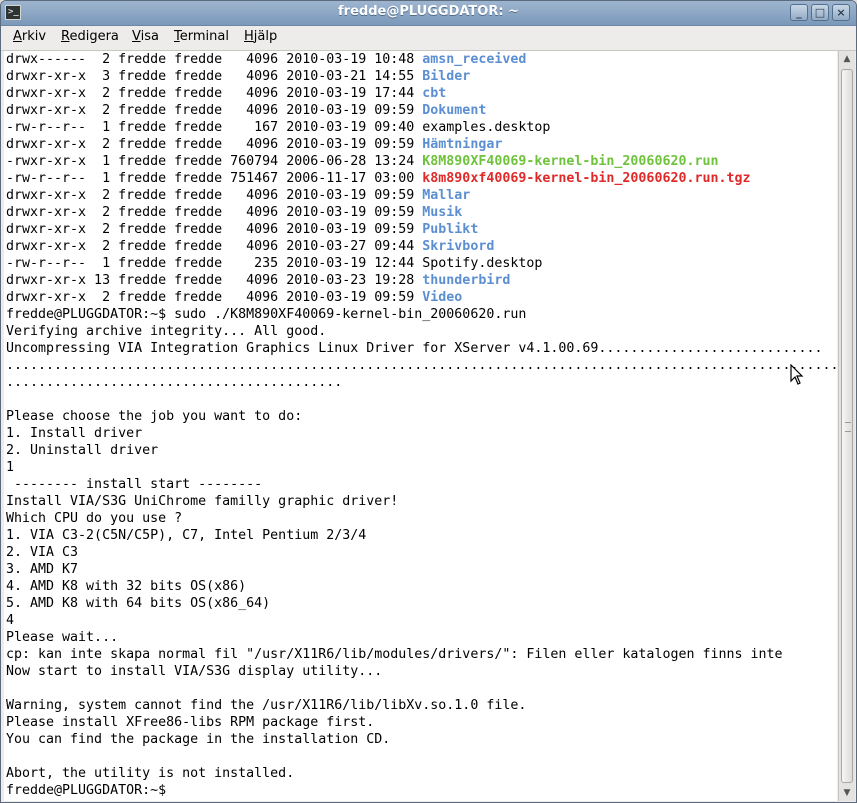  I want to click on output-line: 2. VIA C3, so click(42, 552).